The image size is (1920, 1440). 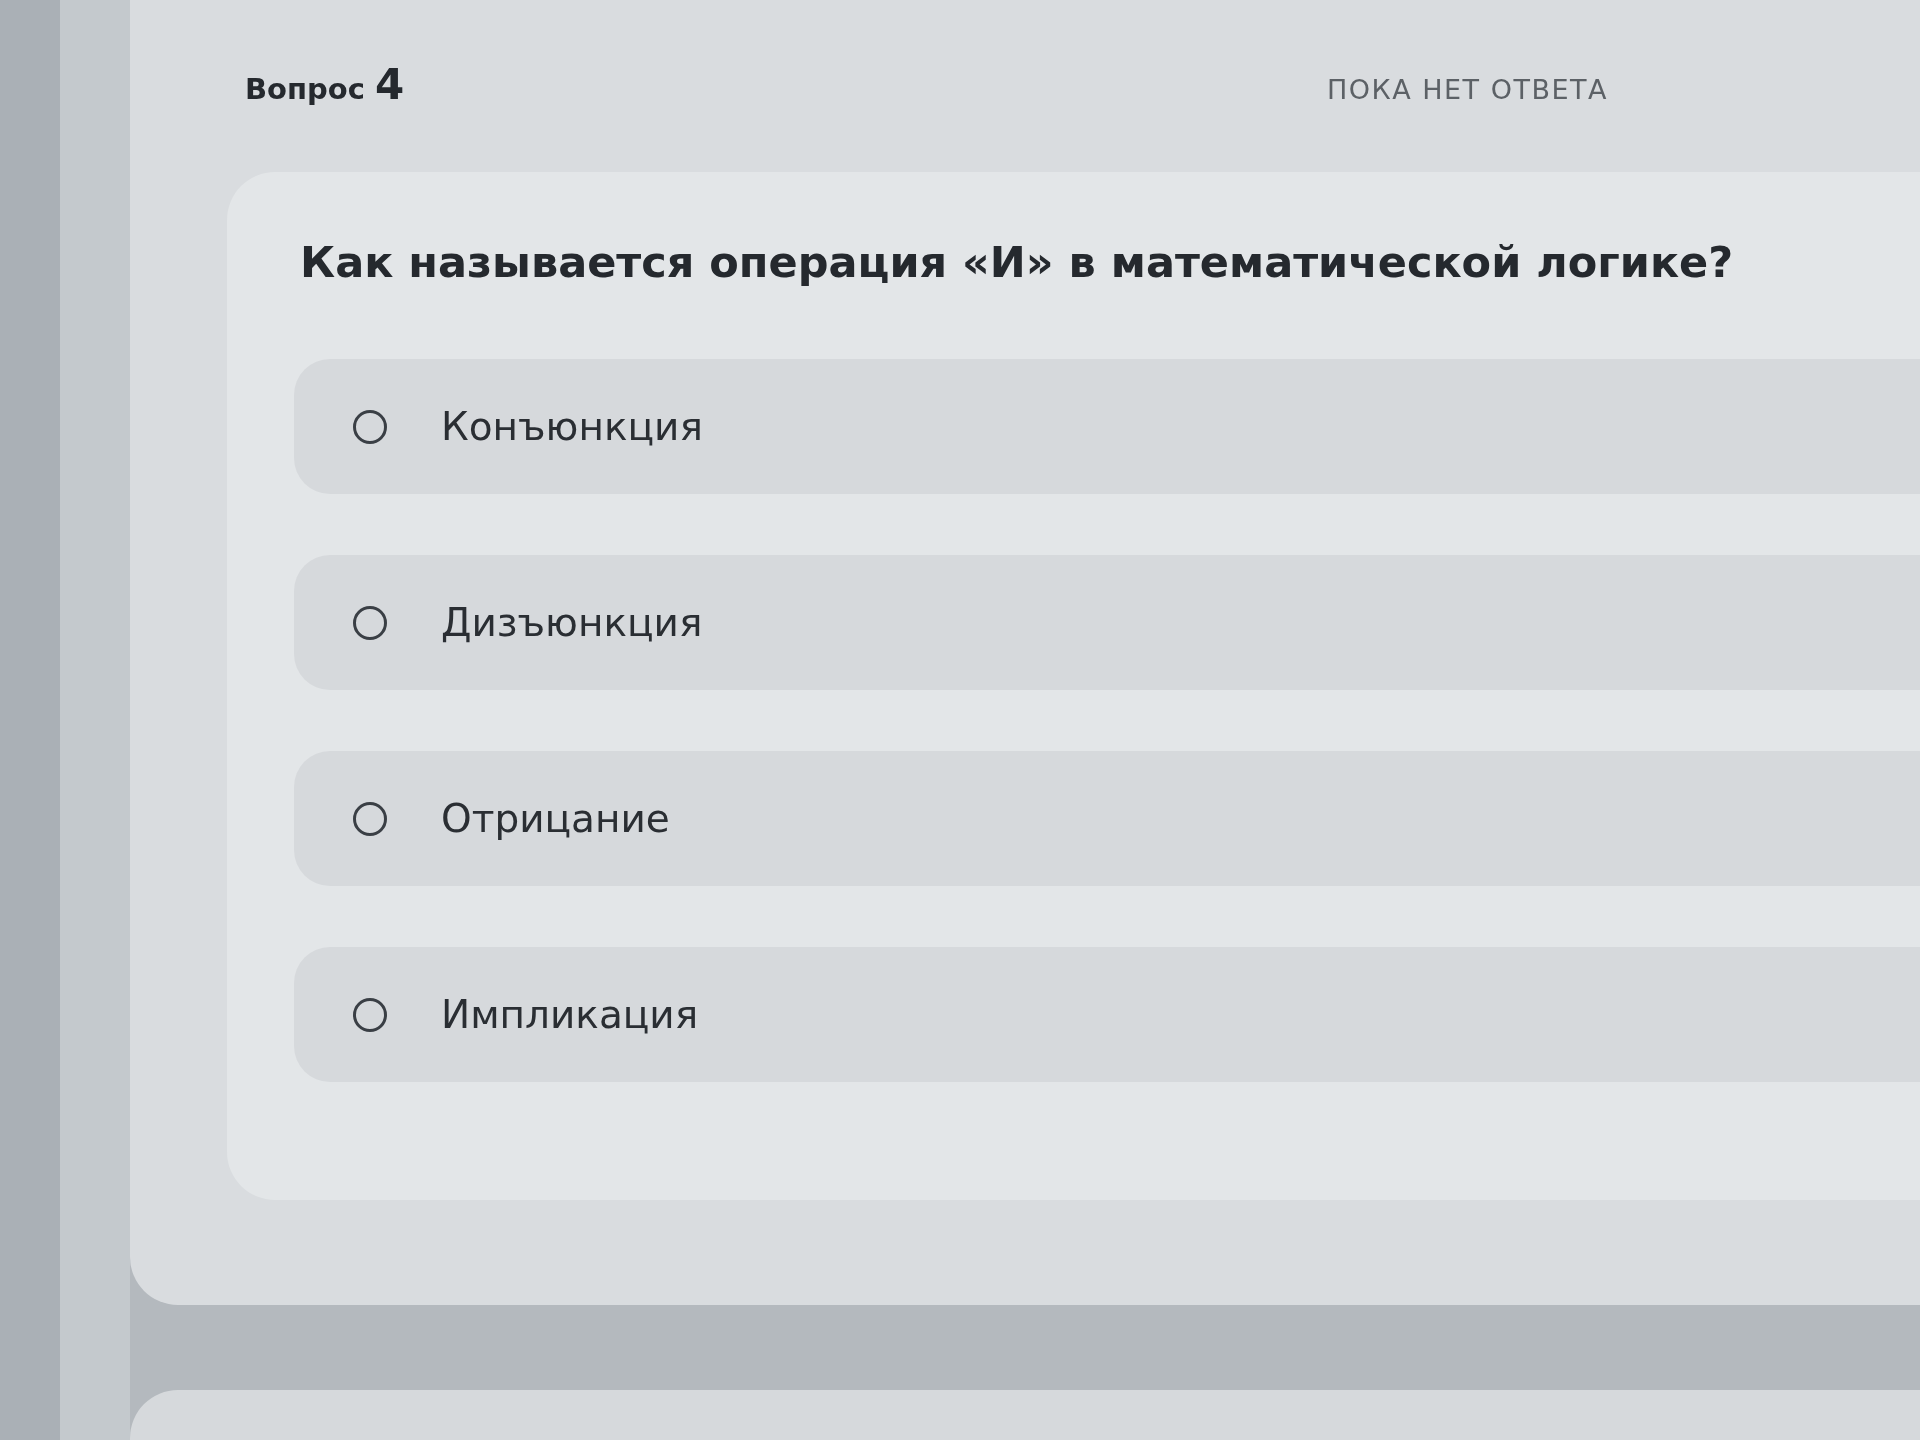 What do you see at coordinates (1107, 622) in the screenshot?
I see `answer-option: Дизъюнкция` at bounding box center [1107, 622].